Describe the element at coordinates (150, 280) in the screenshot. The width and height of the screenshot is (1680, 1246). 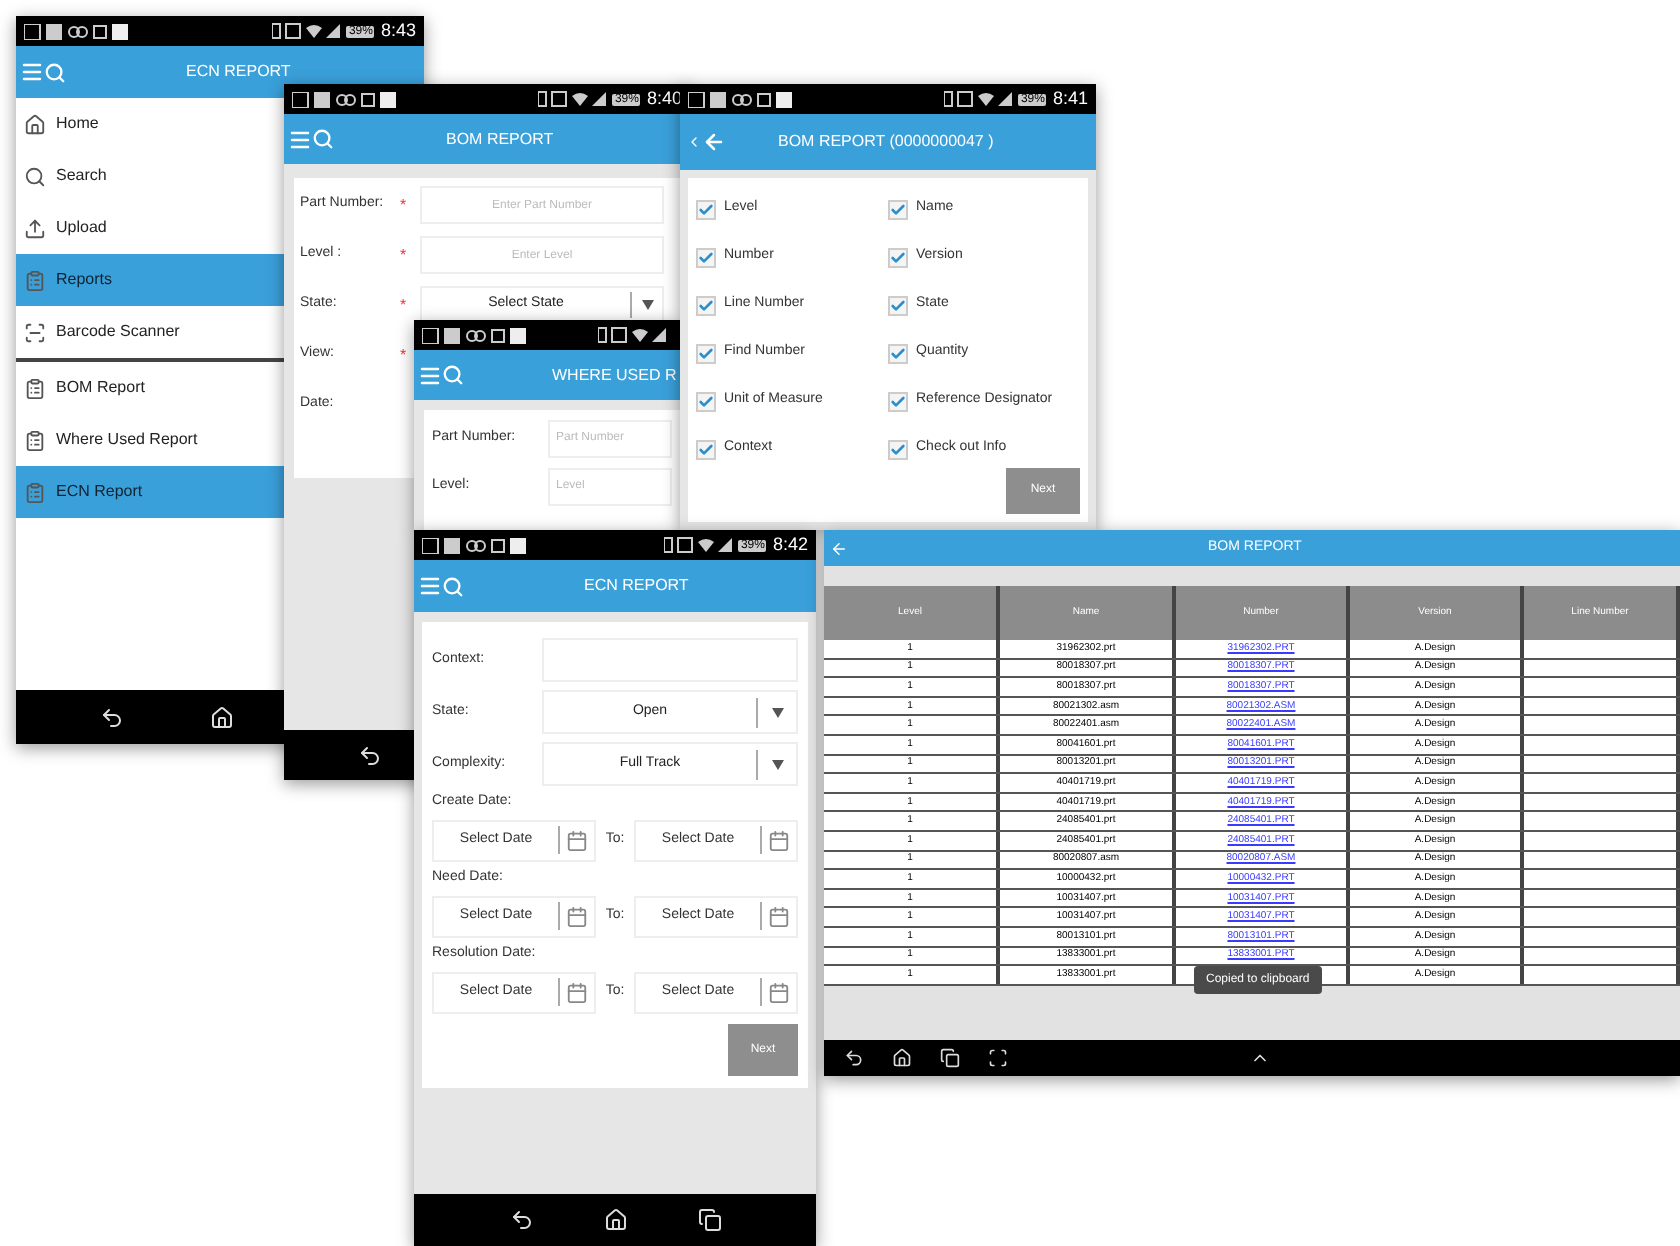
I see `menu-item: Reports` at that location.